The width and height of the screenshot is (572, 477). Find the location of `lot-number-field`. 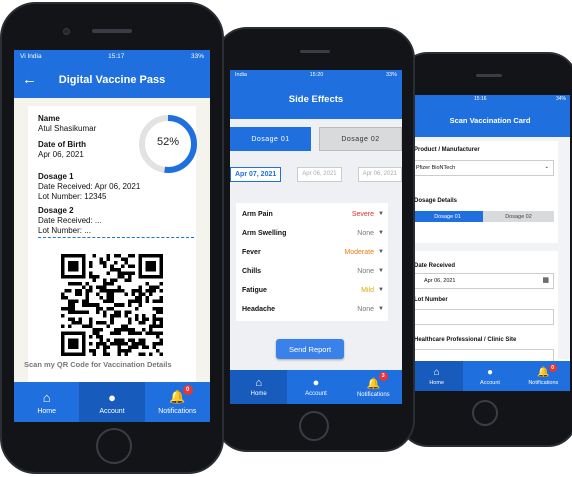

lot-number-field is located at coordinates (483, 317).